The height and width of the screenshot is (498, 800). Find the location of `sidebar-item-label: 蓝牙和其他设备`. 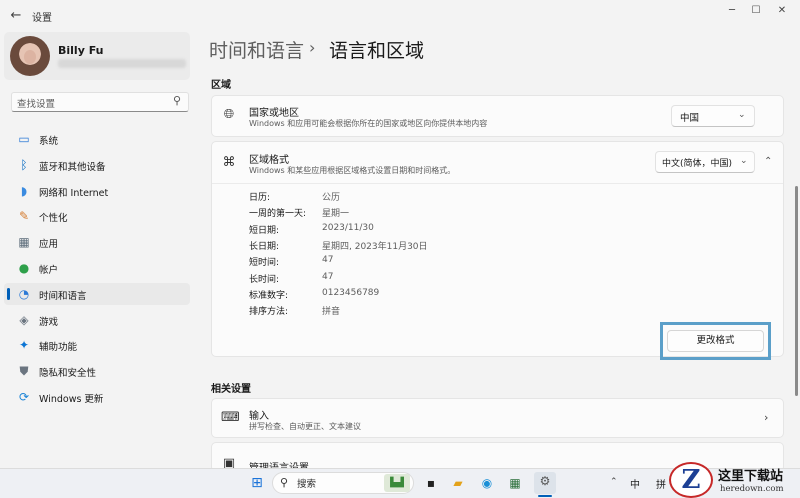

sidebar-item-label: 蓝牙和其他设备 is located at coordinates (72, 167).